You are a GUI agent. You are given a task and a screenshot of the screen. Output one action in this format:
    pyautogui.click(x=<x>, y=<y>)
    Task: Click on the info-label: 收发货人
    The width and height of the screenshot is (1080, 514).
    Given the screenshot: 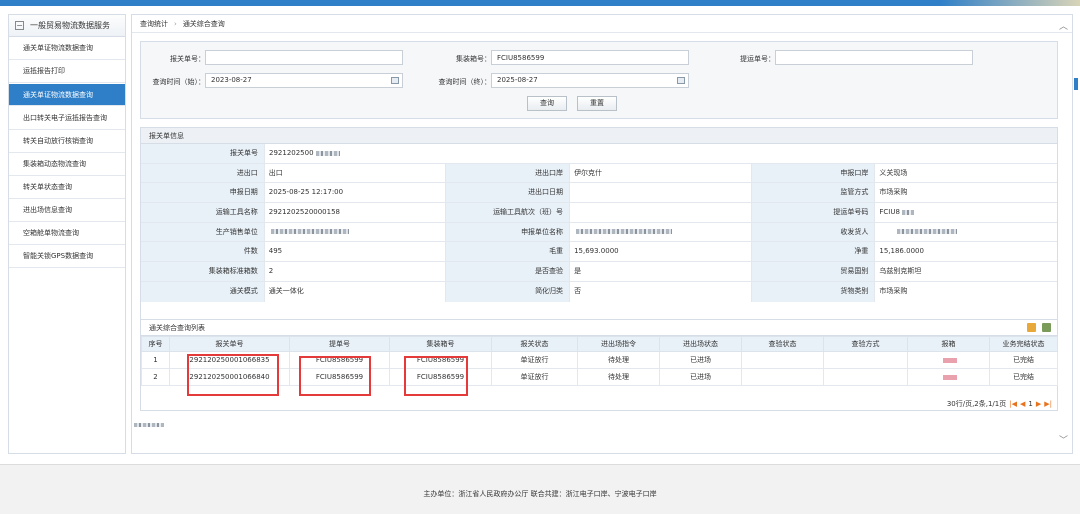 What is the action you would take?
    pyautogui.click(x=813, y=232)
    